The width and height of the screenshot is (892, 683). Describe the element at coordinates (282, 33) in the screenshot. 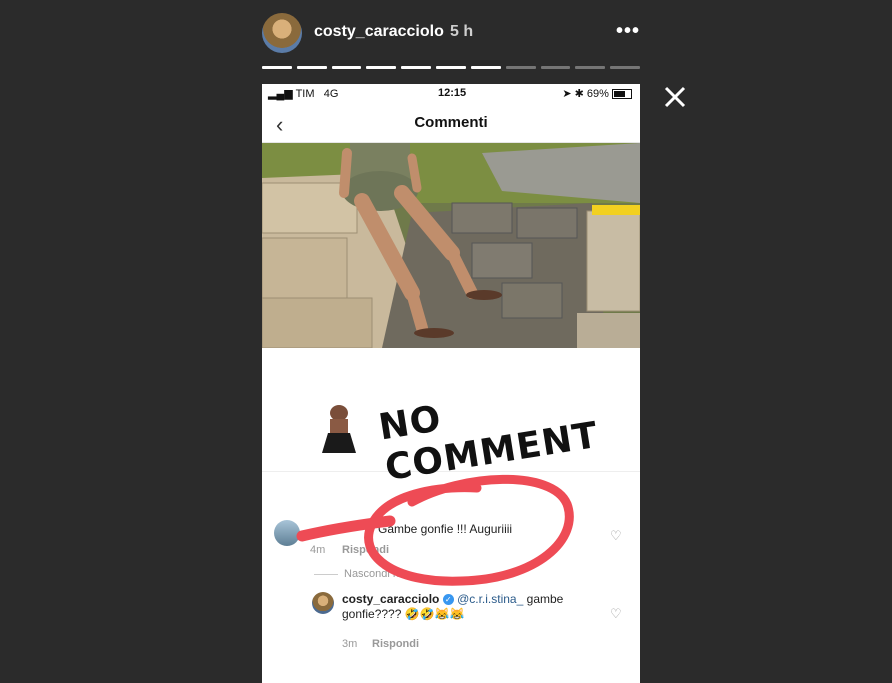

I see `story-avatar` at that location.